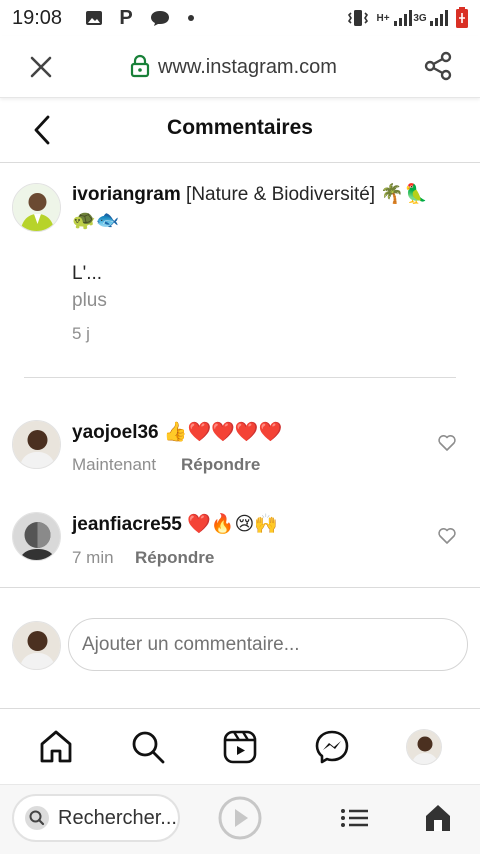 The width and height of the screenshot is (480, 854). I want to click on image-icon, so click(94, 18).